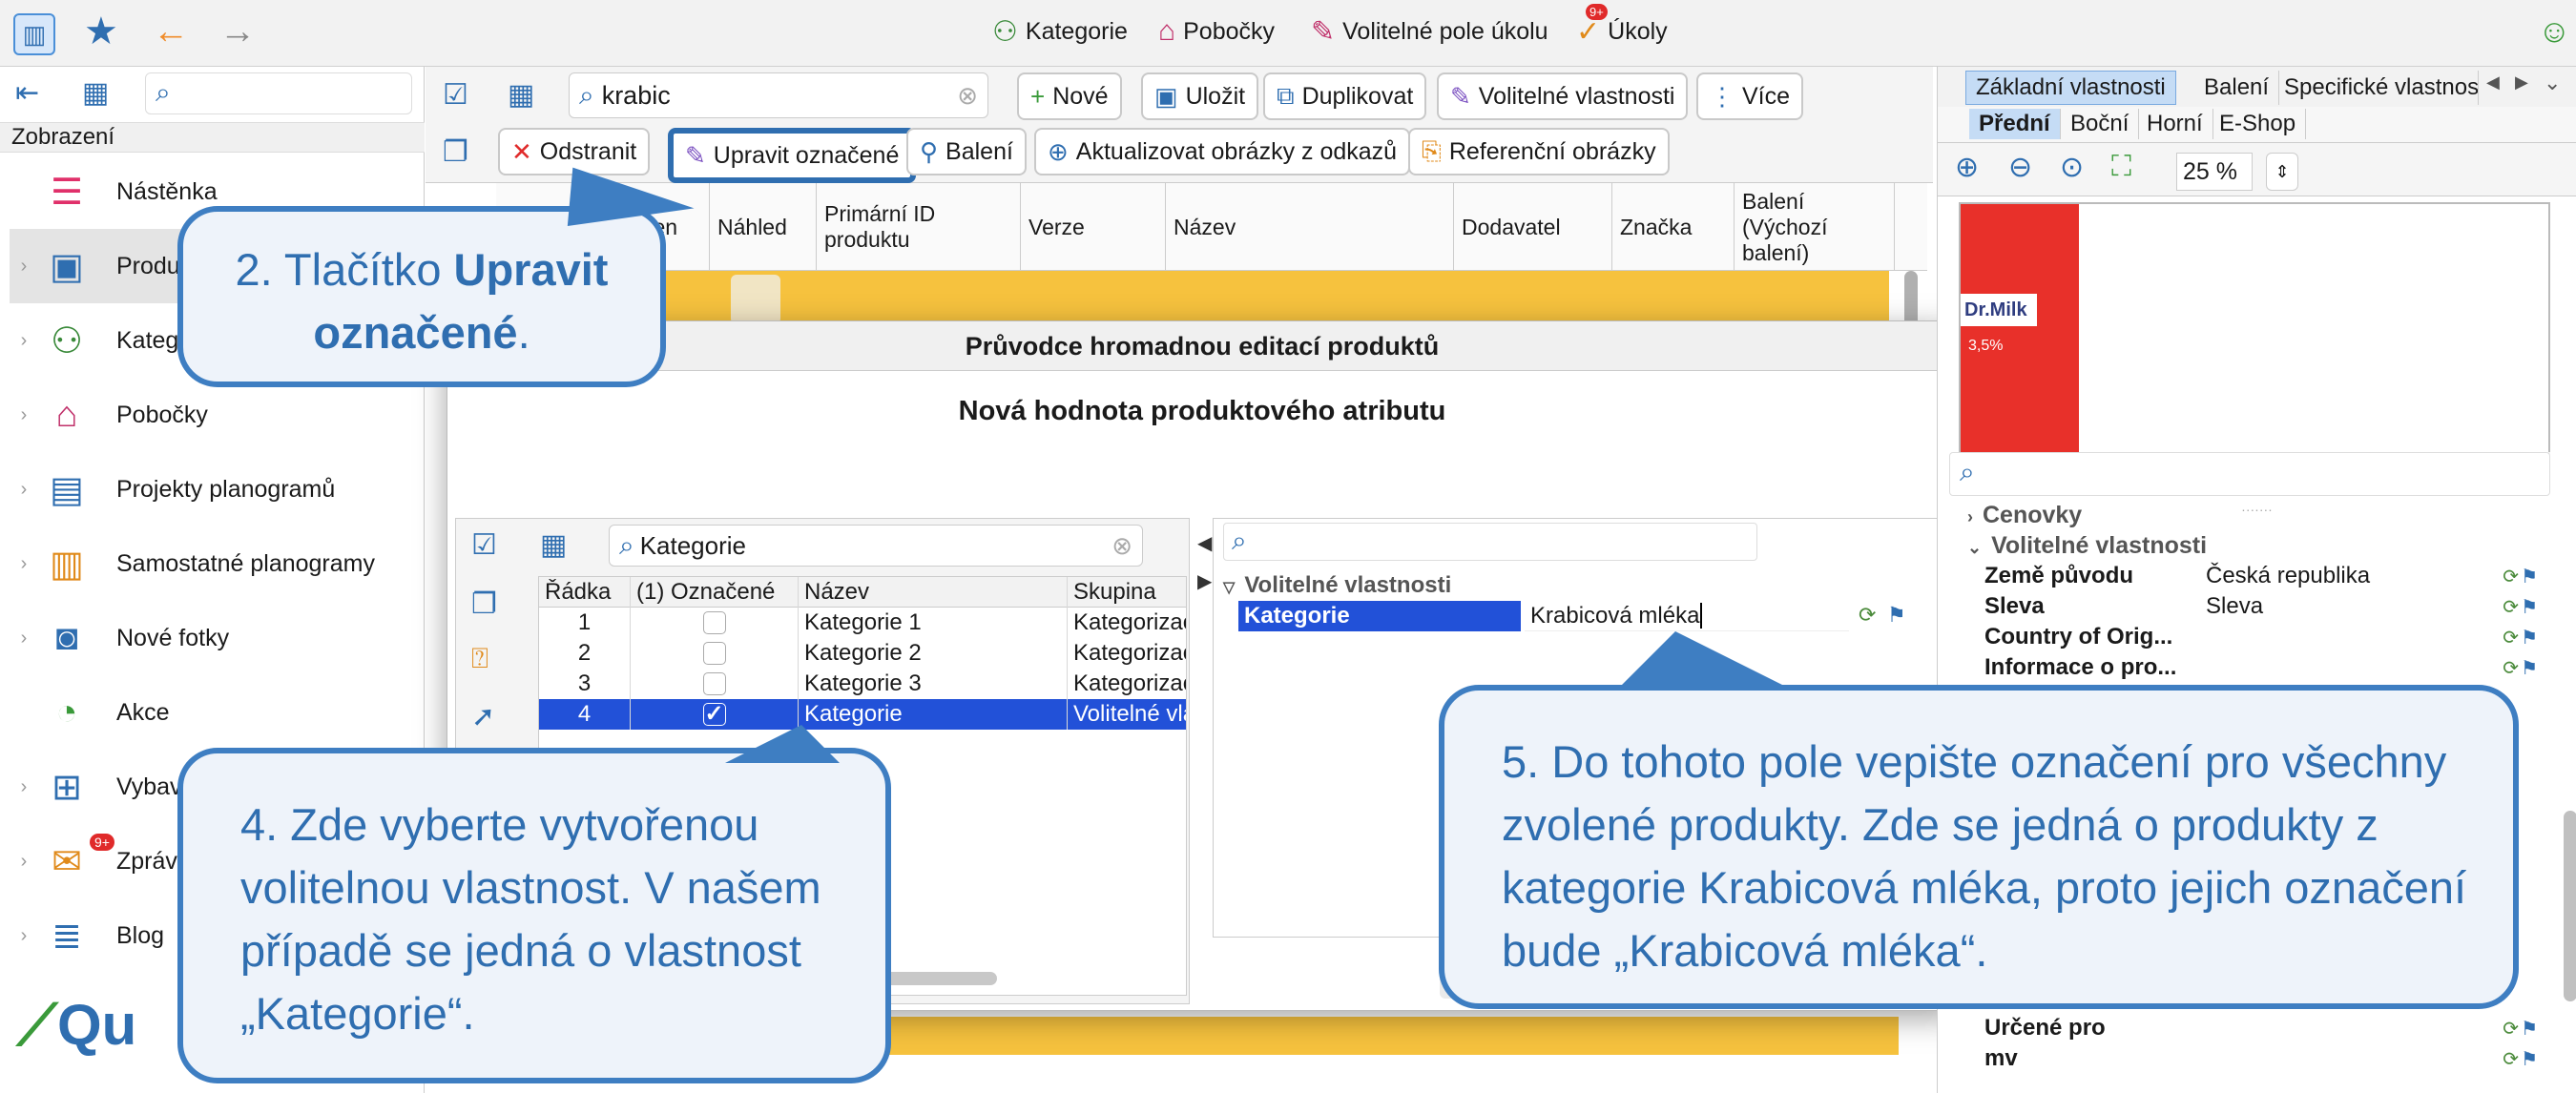  What do you see at coordinates (585, 592) in the screenshot?
I see `col-header-row: Řádka` at bounding box center [585, 592].